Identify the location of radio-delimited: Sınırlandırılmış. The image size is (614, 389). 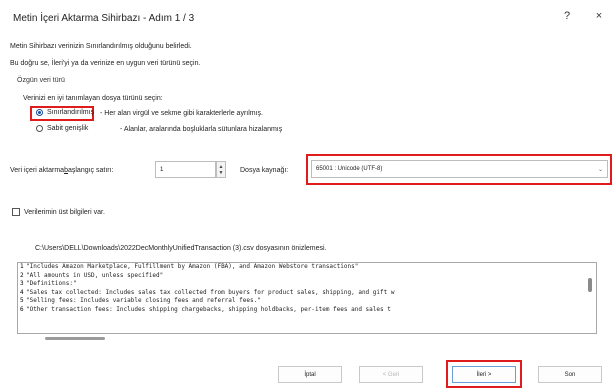
(65, 112).